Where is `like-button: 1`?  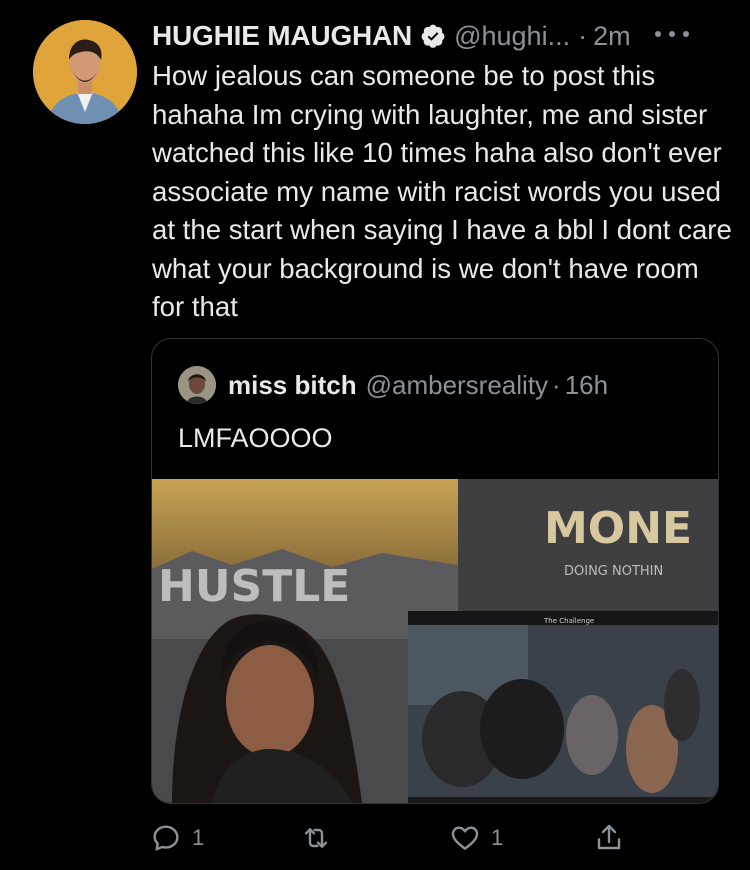
like-button: 1 is located at coordinates (476, 838).